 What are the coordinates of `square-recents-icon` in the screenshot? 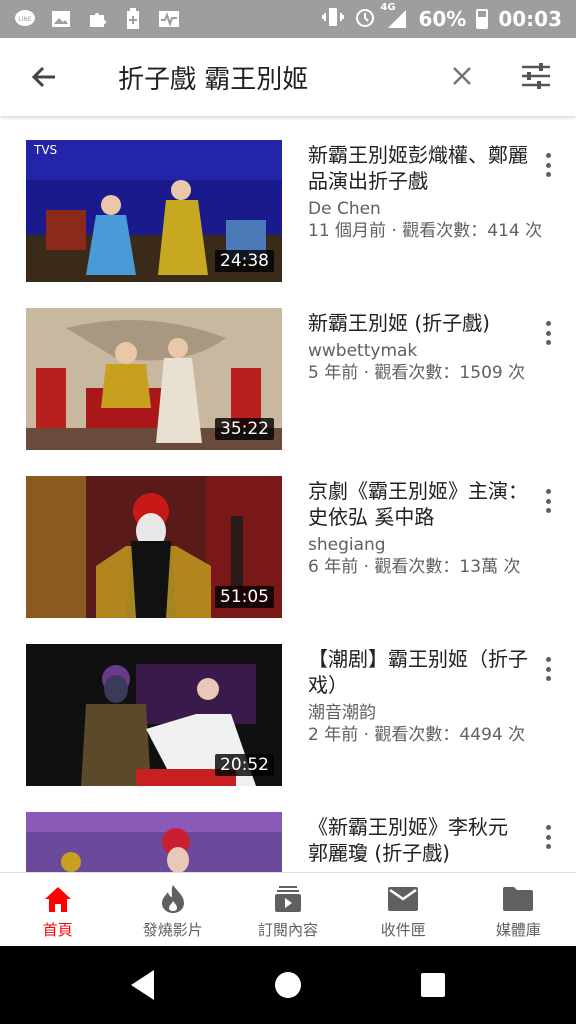 It's located at (433, 985).